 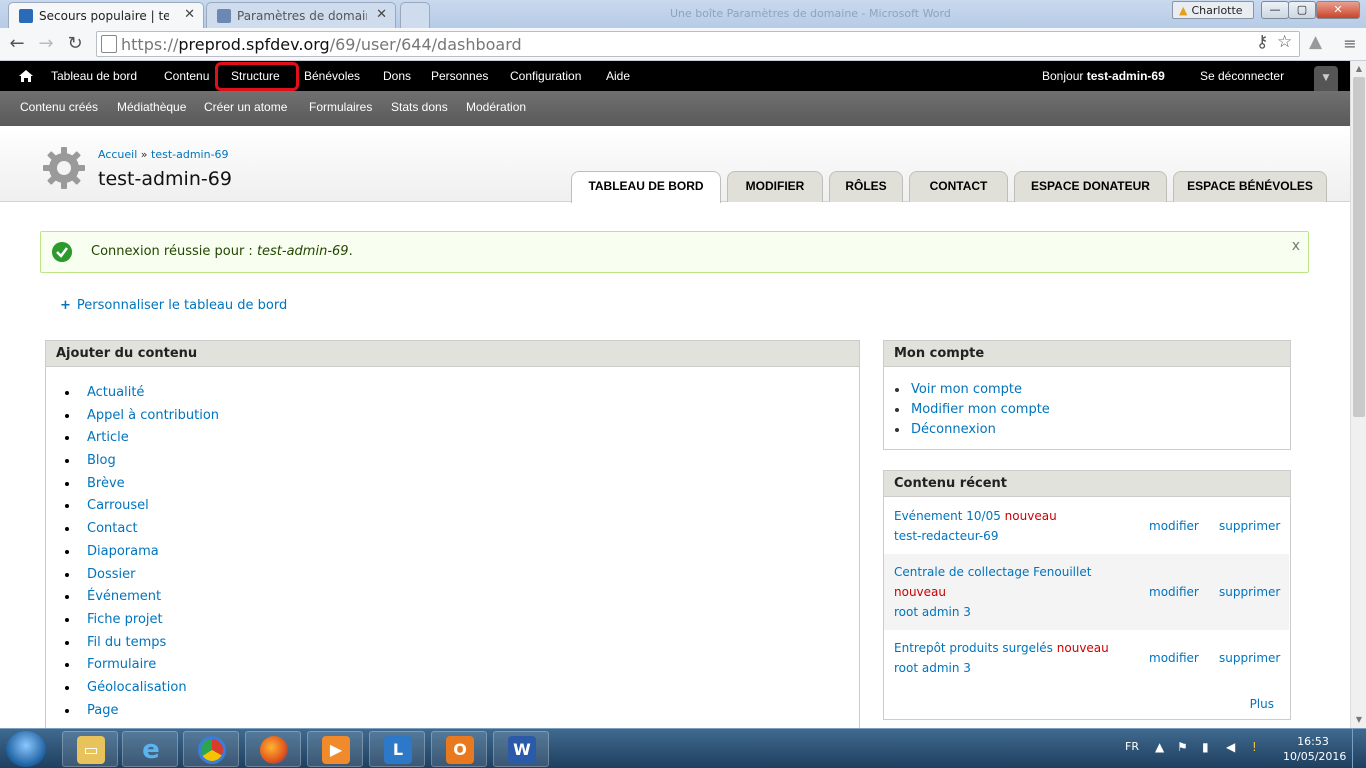 I want to click on tab-tableau-de-bord: Tableau de bord, so click(x=646, y=187).